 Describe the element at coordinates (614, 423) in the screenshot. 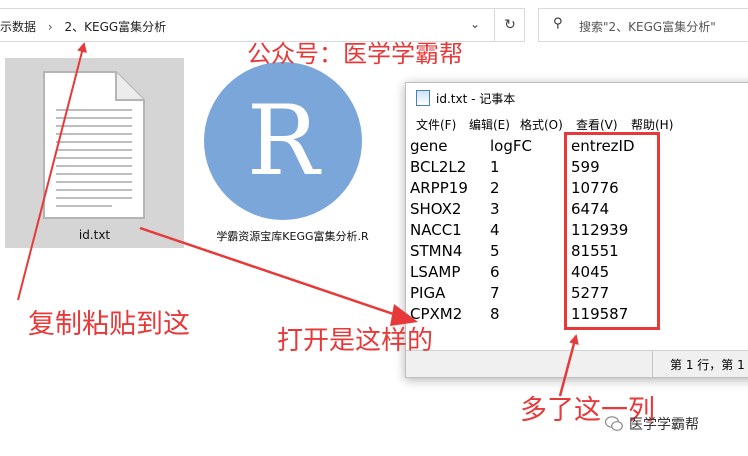

I see `wechat-icon` at that location.